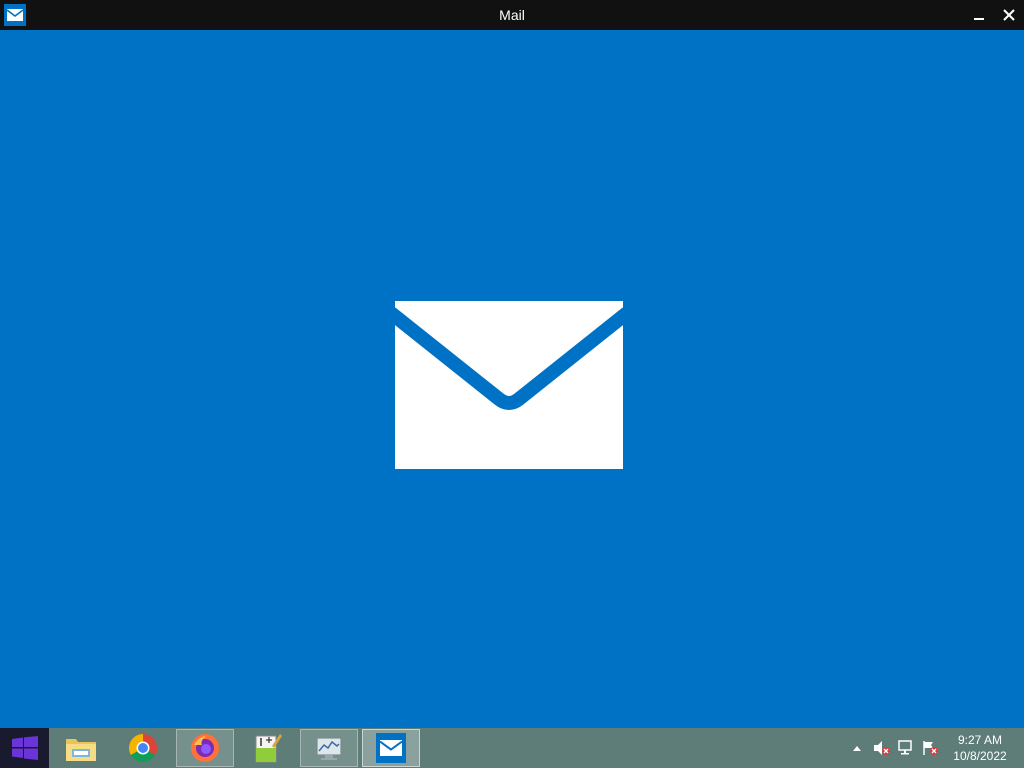 The height and width of the screenshot is (768, 1024). I want to click on title-bar: Mail, so click(512, 15).